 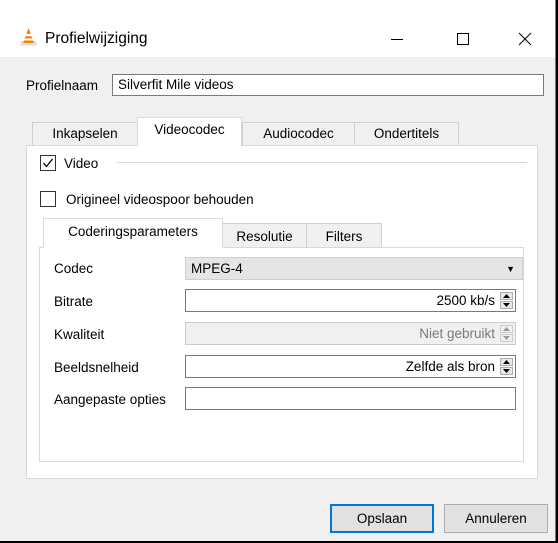 What do you see at coordinates (510, 269) in the screenshot?
I see `chevron-down-icon: ▼` at bounding box center [510, 269].